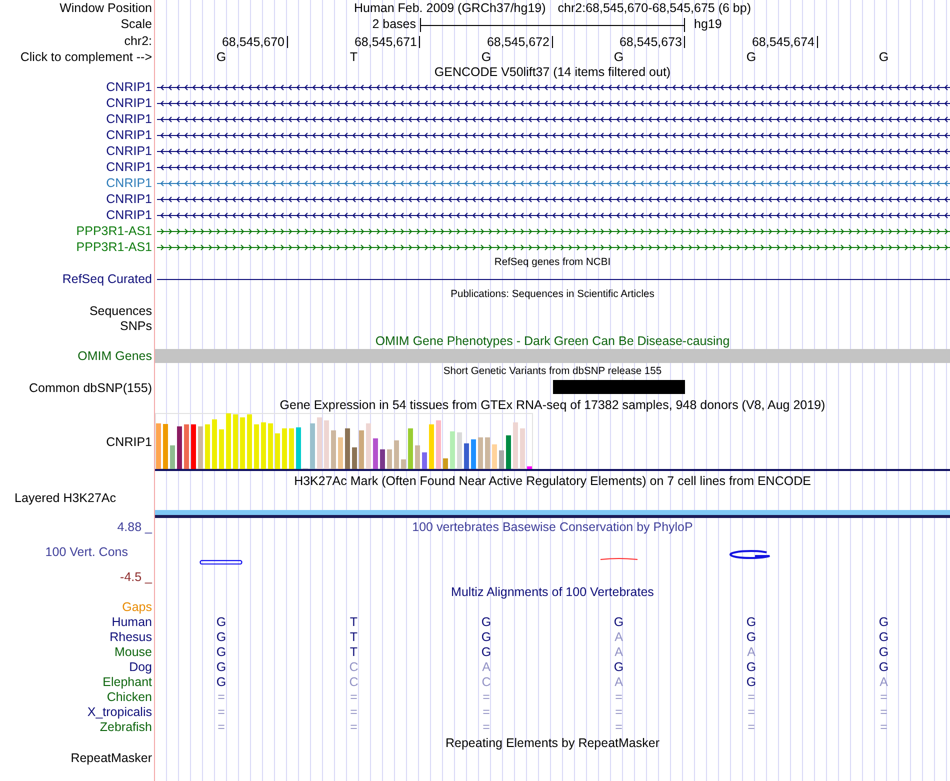 This screenshot has height=781, width=950. Describe the element at coordinates (127, 681) in the screenshot. I see `species-label: Elephant` at that location.